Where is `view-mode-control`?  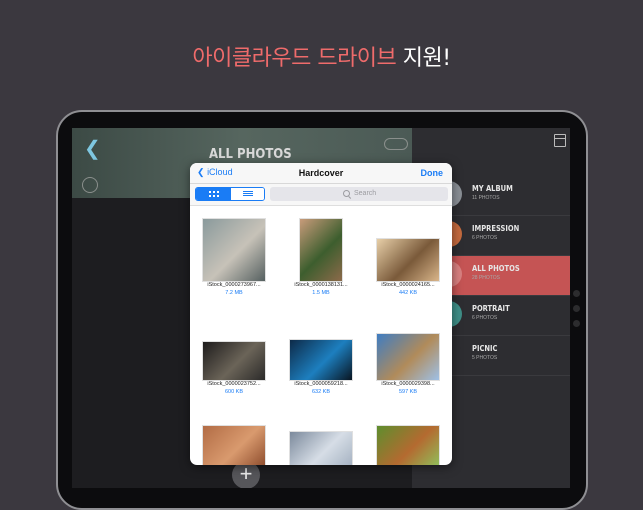 view-mode-control is located at coordinates (230, 194).